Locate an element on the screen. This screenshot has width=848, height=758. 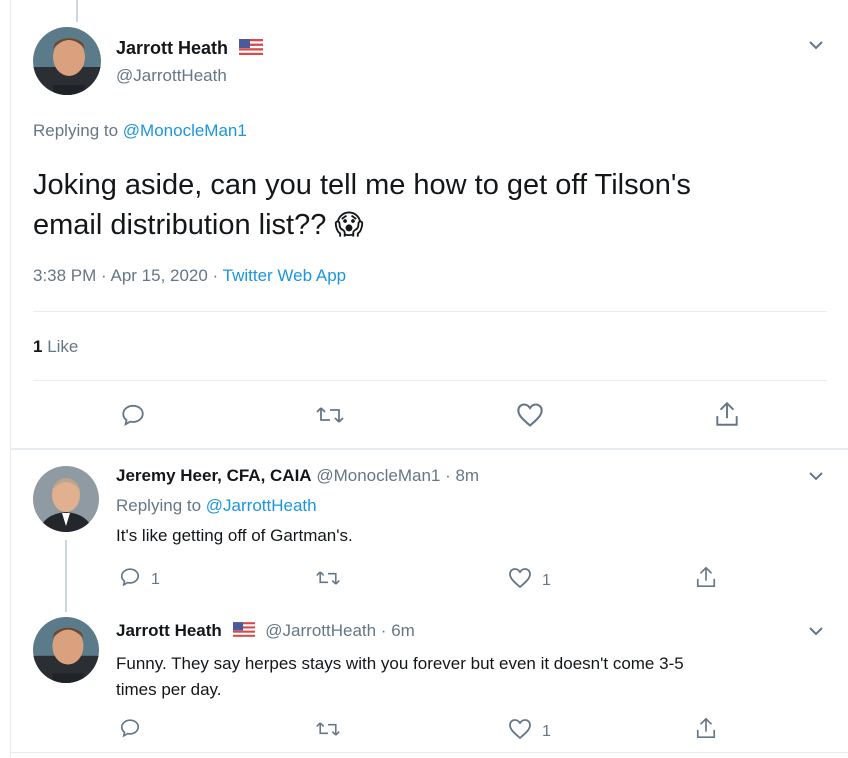
author-name: Jeremy Heer, CFA, CAIA is located at coordinates (214, 475).